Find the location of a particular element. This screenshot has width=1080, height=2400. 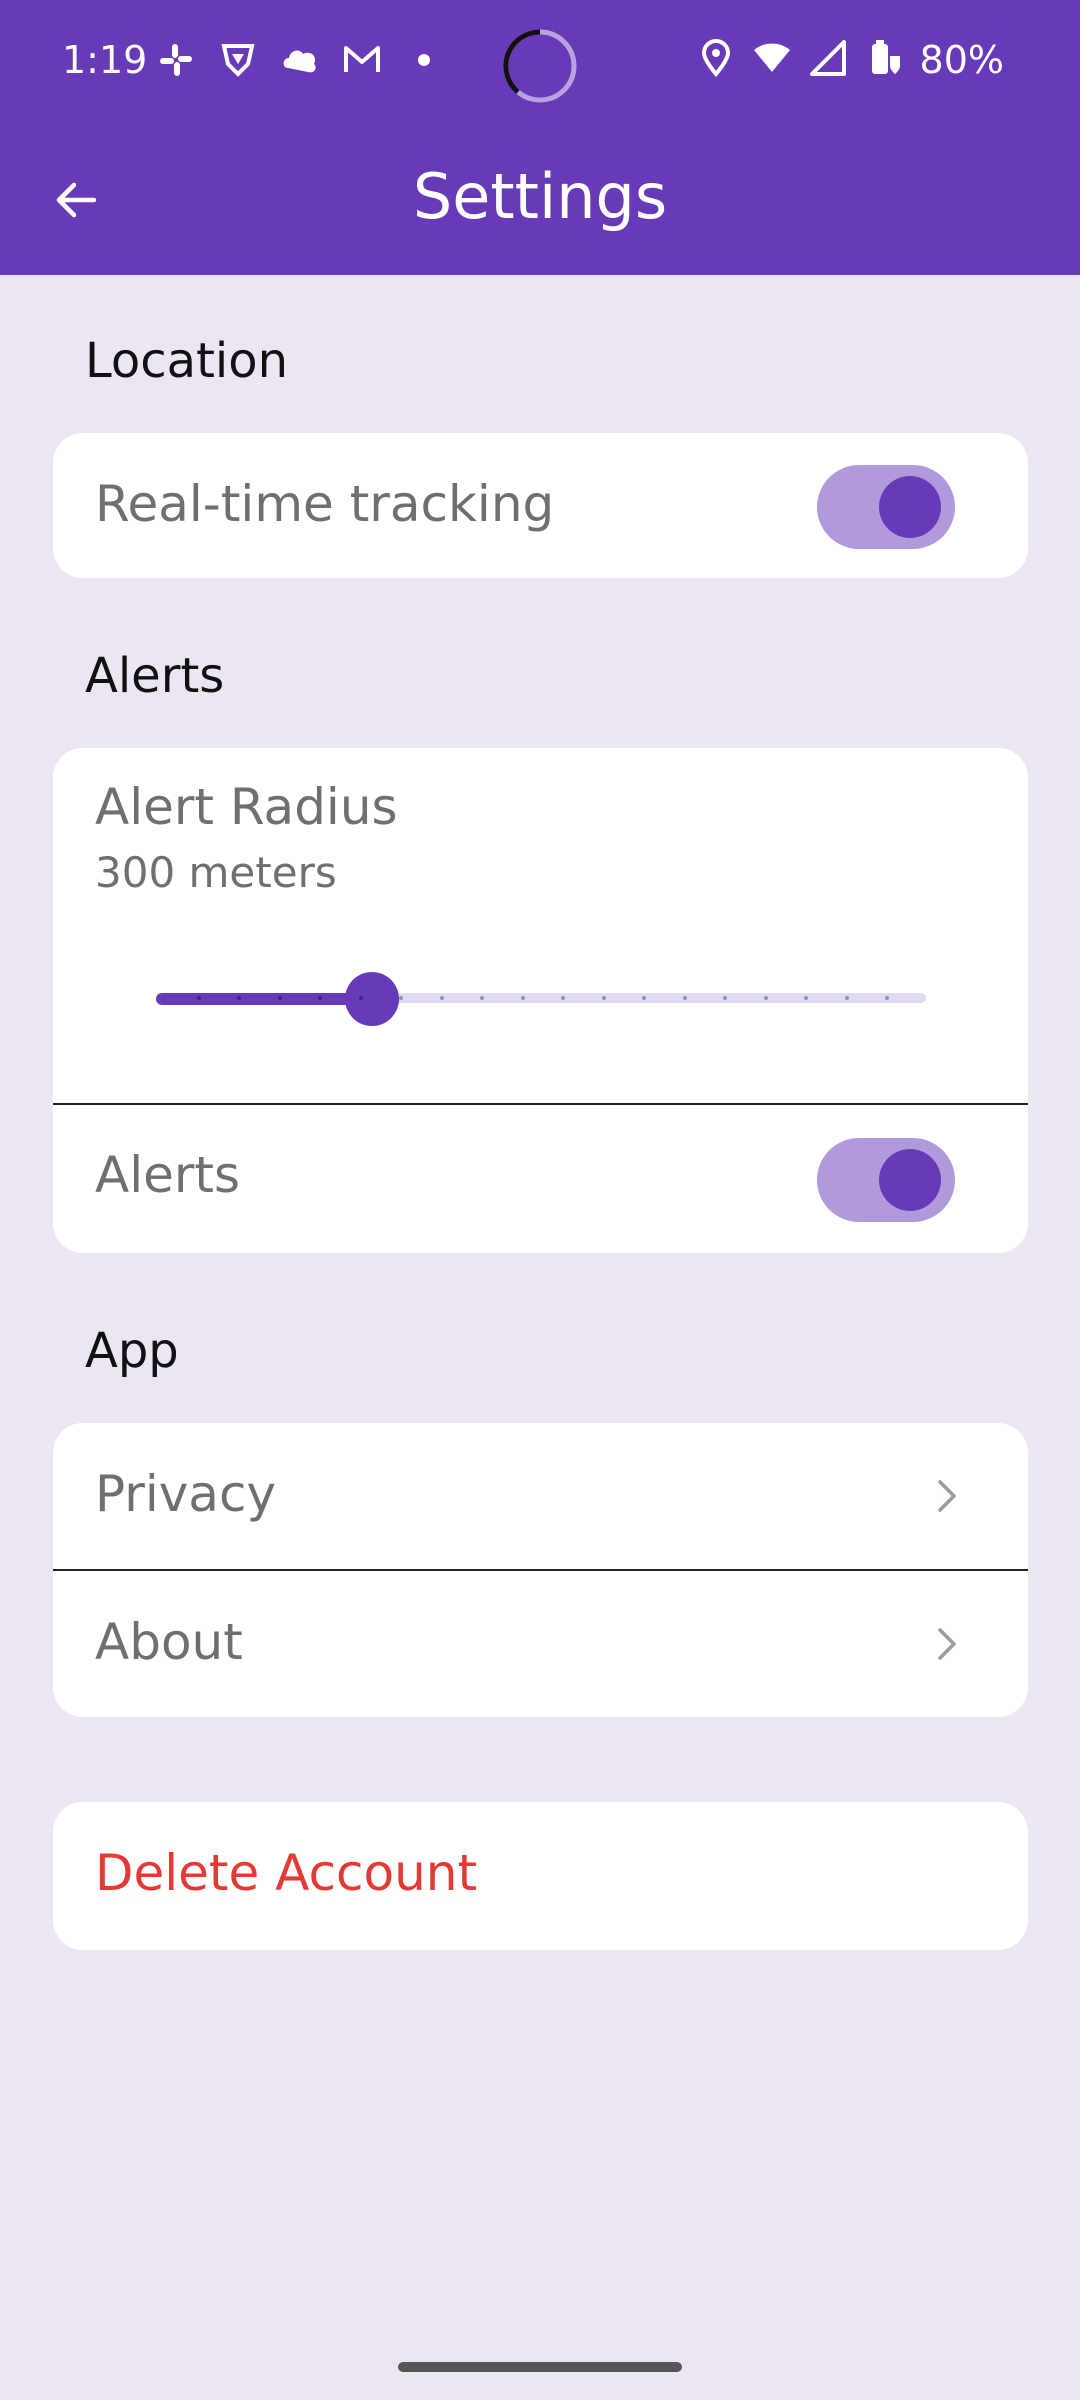

alert-radius-label: Alert Radius is located at coordinates (246, 807).